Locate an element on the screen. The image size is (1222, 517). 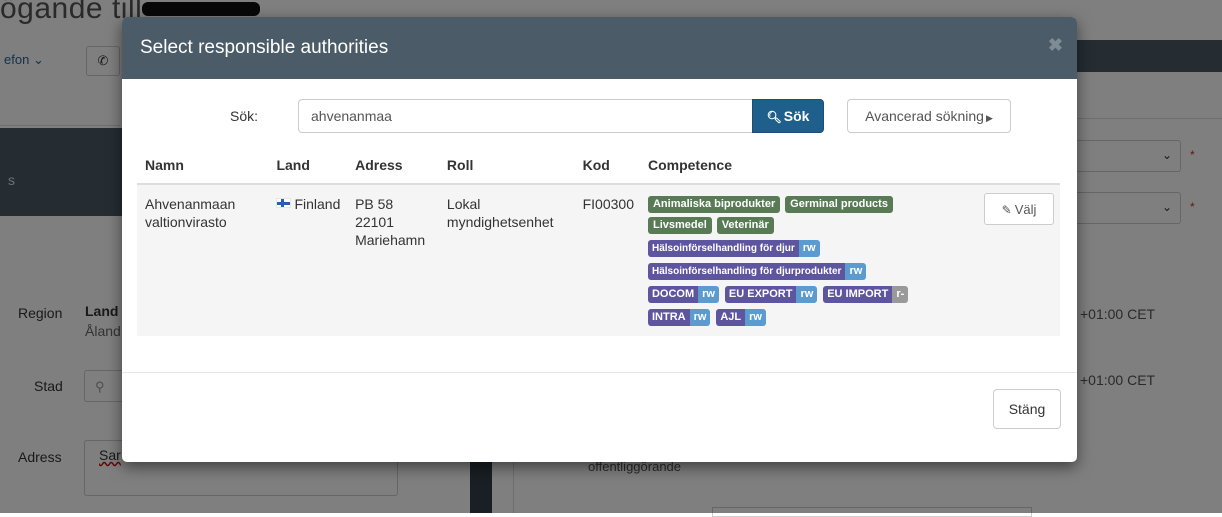
search-button: 🔍︎ Sök is located at coordinates (788, 116).